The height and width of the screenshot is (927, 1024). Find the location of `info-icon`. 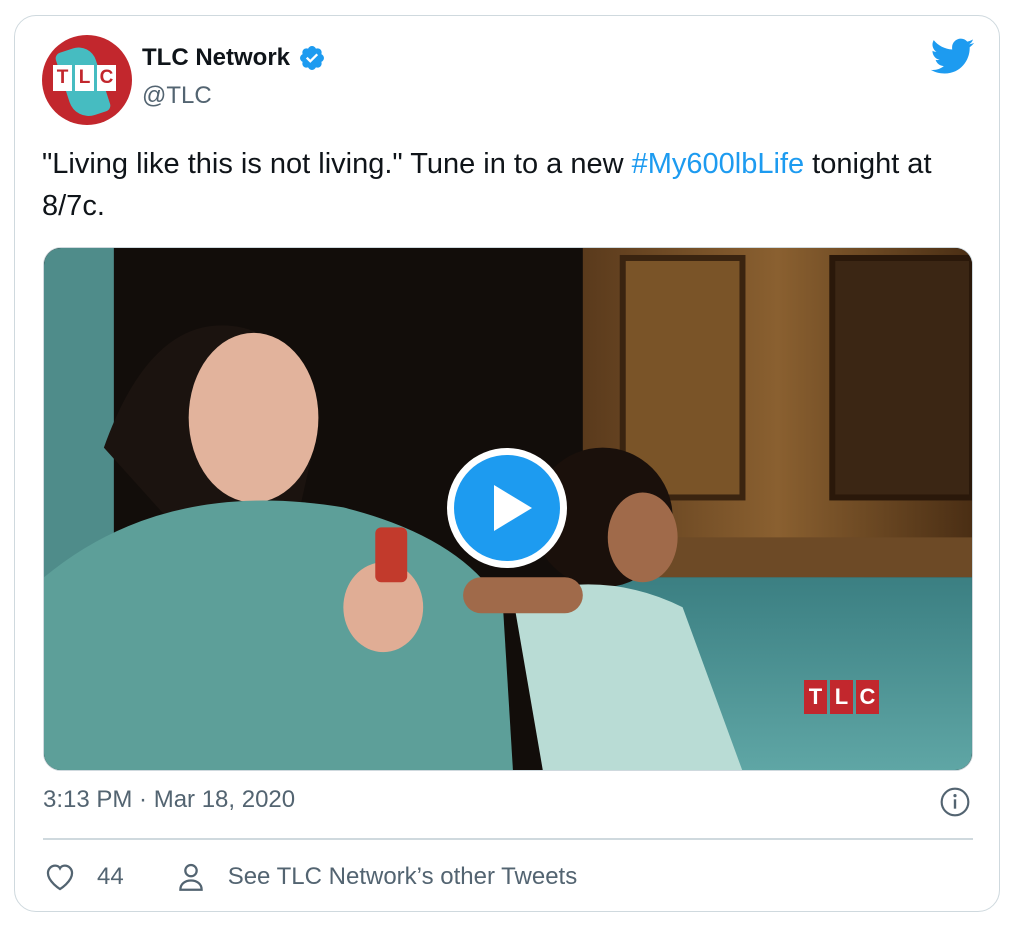

info-icon is located at coordinates (955, 802).